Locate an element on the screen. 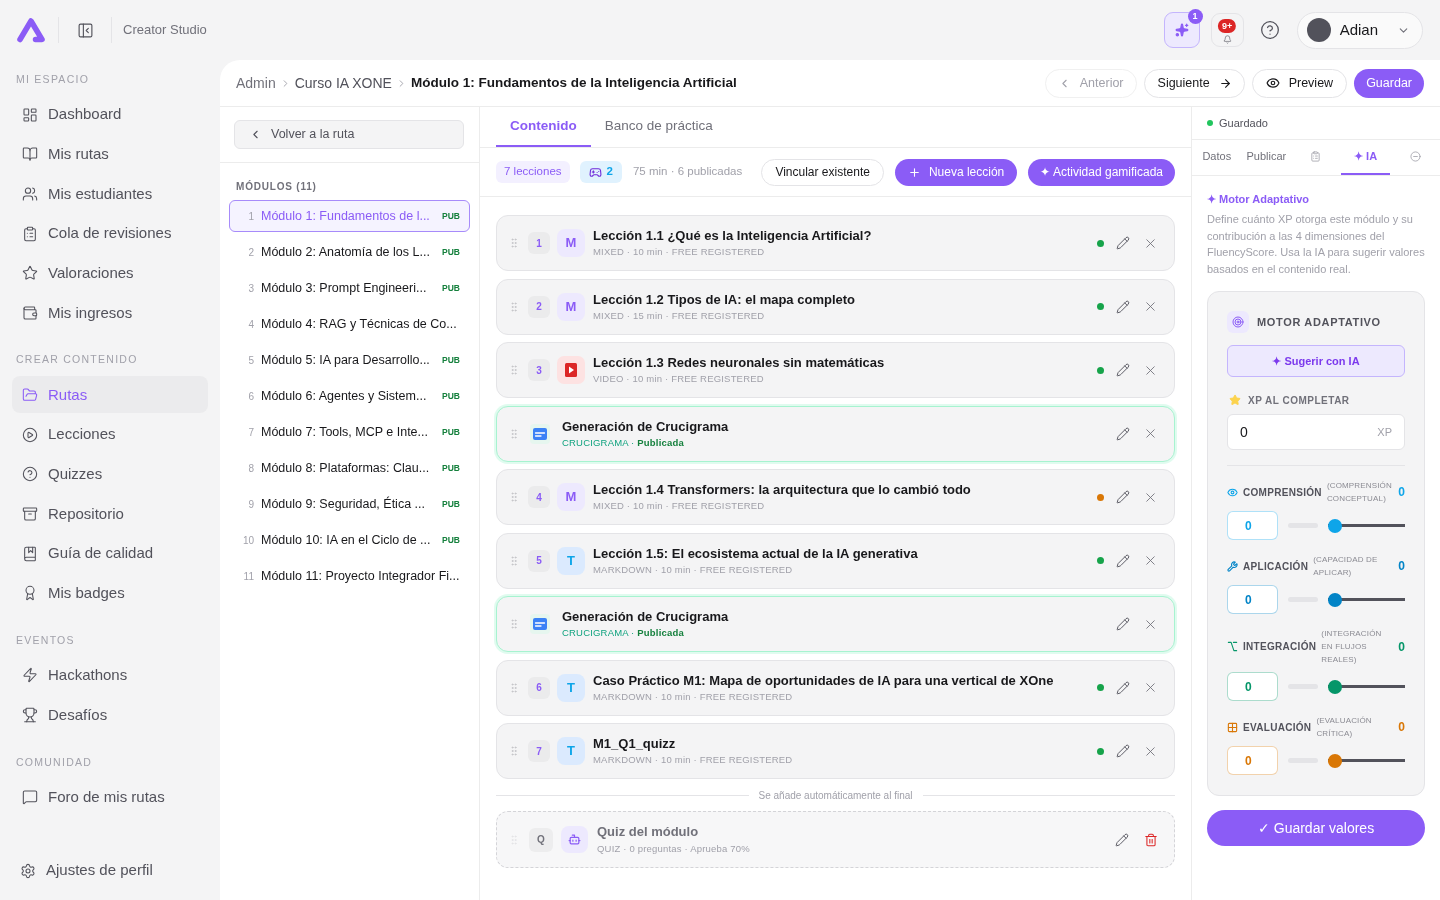 The image size is (1440, 900). lesson-number: 5 is located at coordinates (539, 560).